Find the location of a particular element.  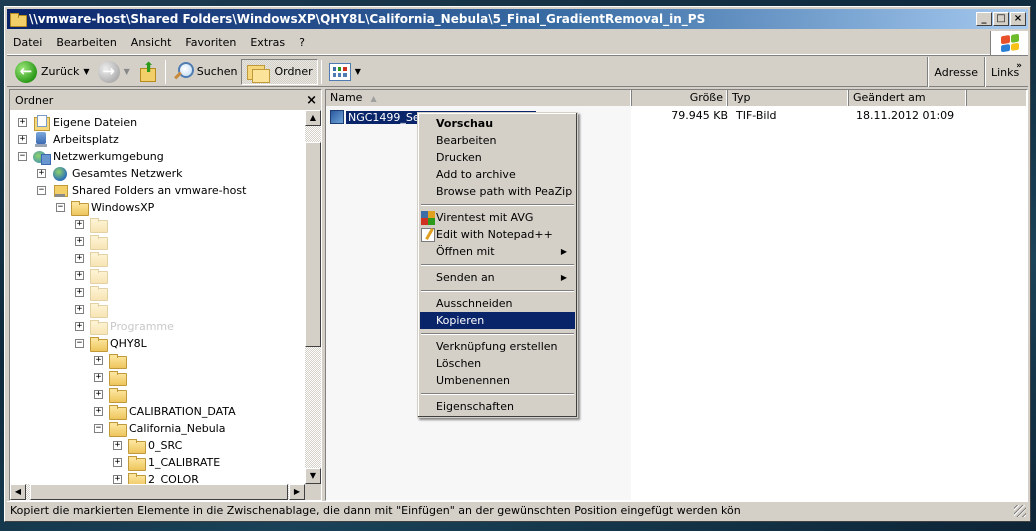

tree-item-label: 1_CALIBRATE is located at coordinates (184, 462).